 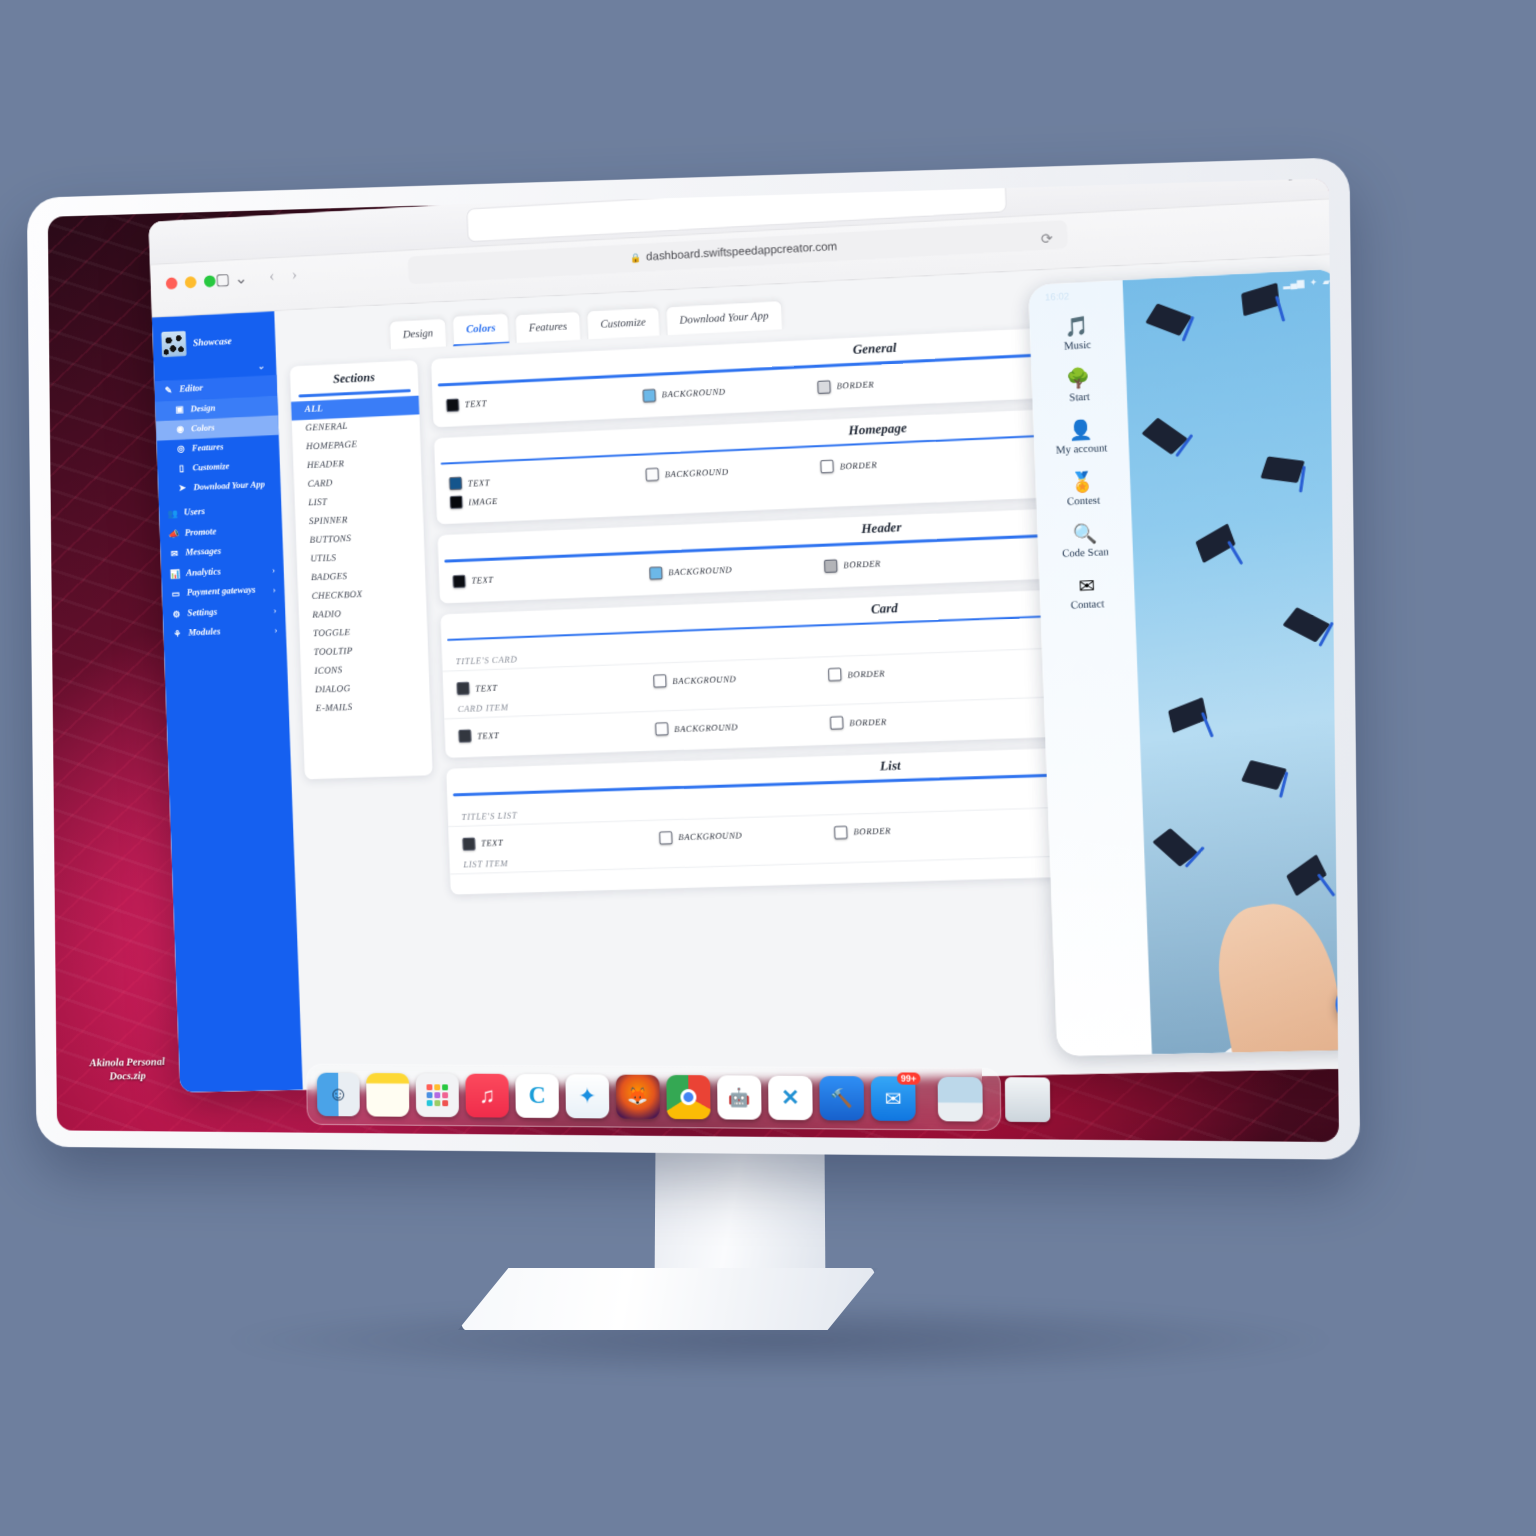 I want to click on tab-customize: Customize, so click(x=623, y=323).